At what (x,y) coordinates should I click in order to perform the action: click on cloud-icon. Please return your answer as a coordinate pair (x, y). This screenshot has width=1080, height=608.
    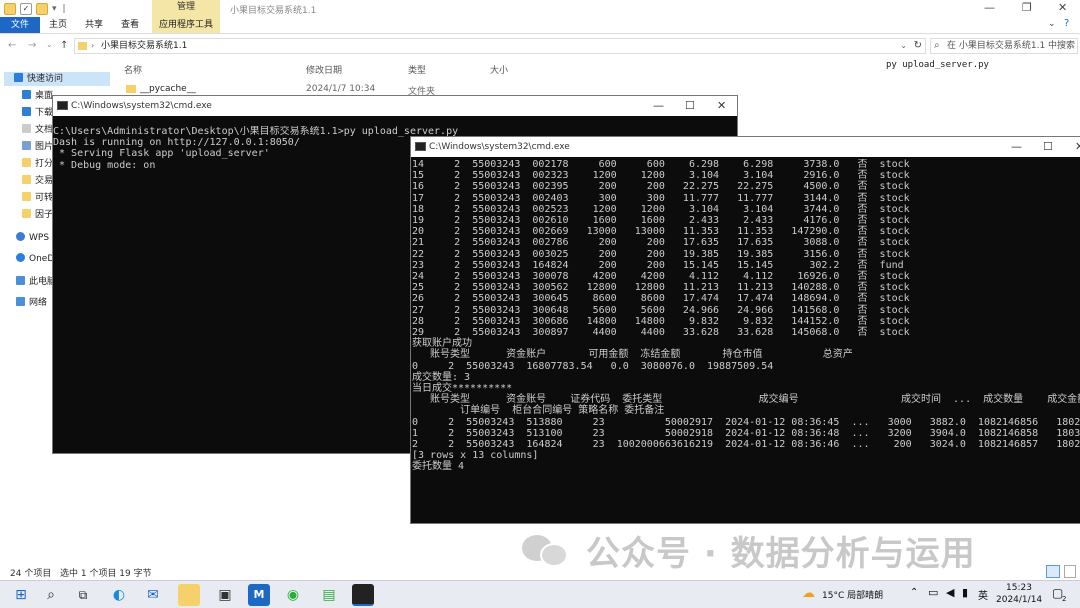
    Looking at the image, I should click on (20, 236).